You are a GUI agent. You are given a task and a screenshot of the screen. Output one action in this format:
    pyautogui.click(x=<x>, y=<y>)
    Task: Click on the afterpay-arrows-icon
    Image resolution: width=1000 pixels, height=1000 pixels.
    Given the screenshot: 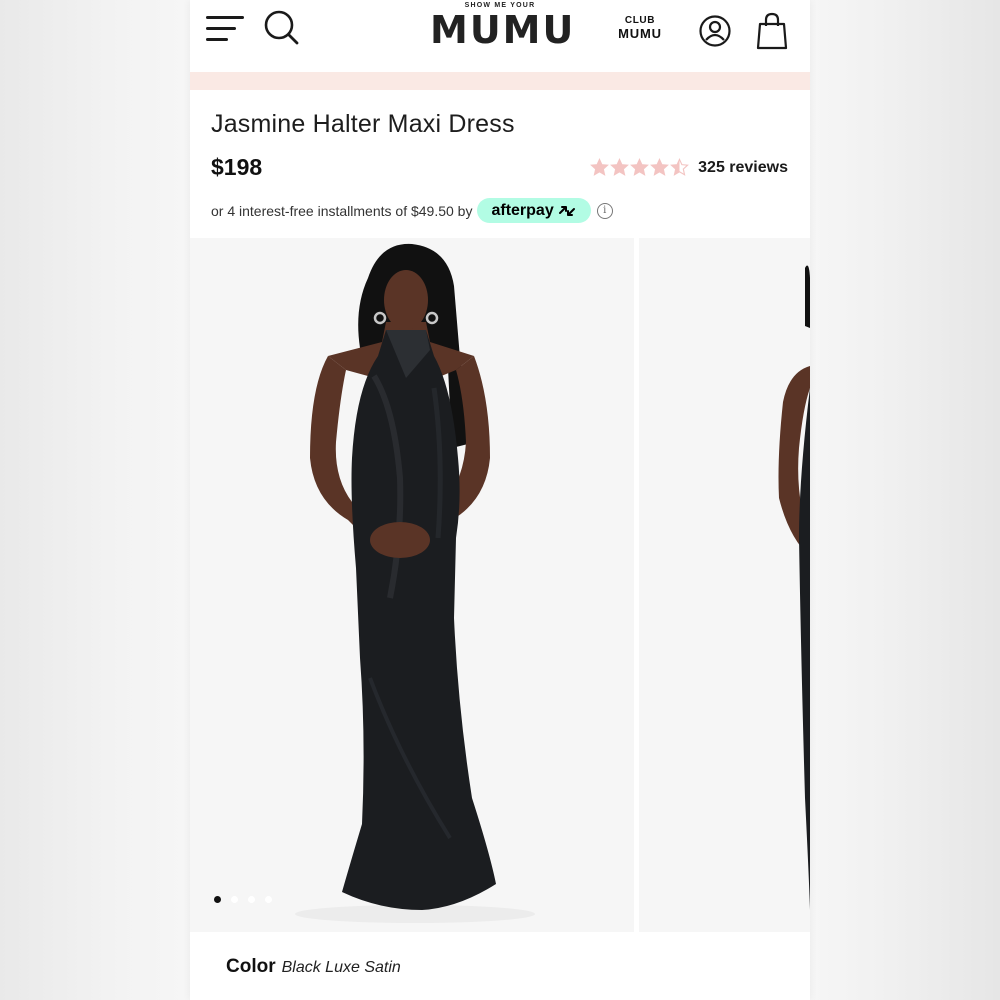 What is the action you would take?
    pyautogui.click(x=566, y=210)
    